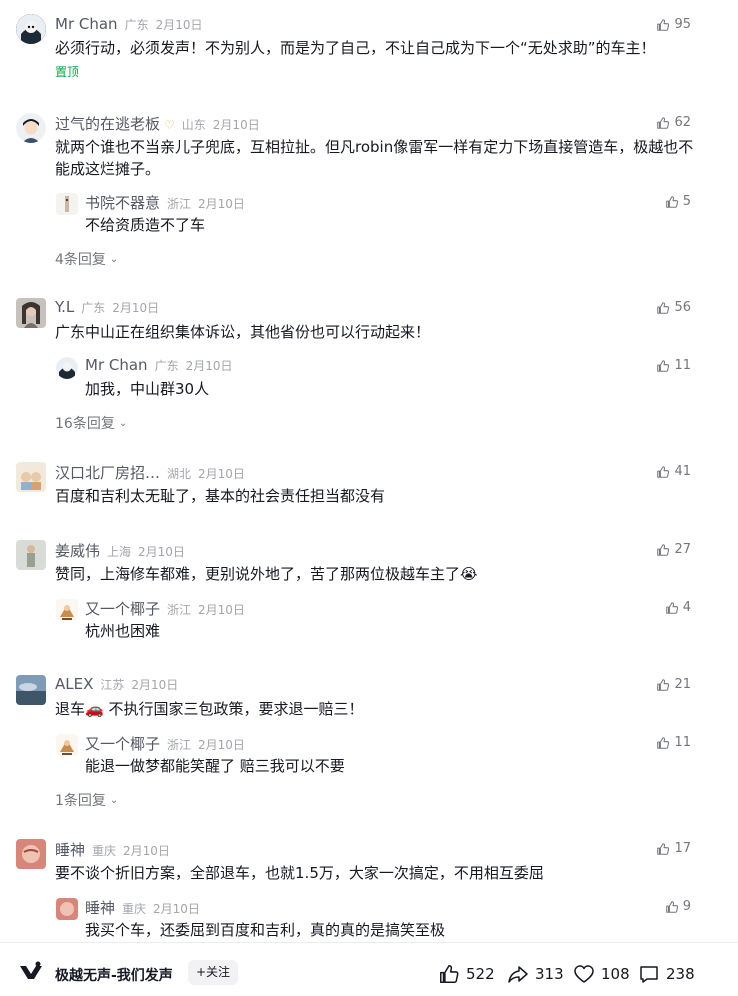 Image resolution: width=738 pixels, height=996 pixels. What do you see at coordinates (116, 365) in the screenshot?
I see `reply-author: Mr Chan` at bounding box center [116, 365].